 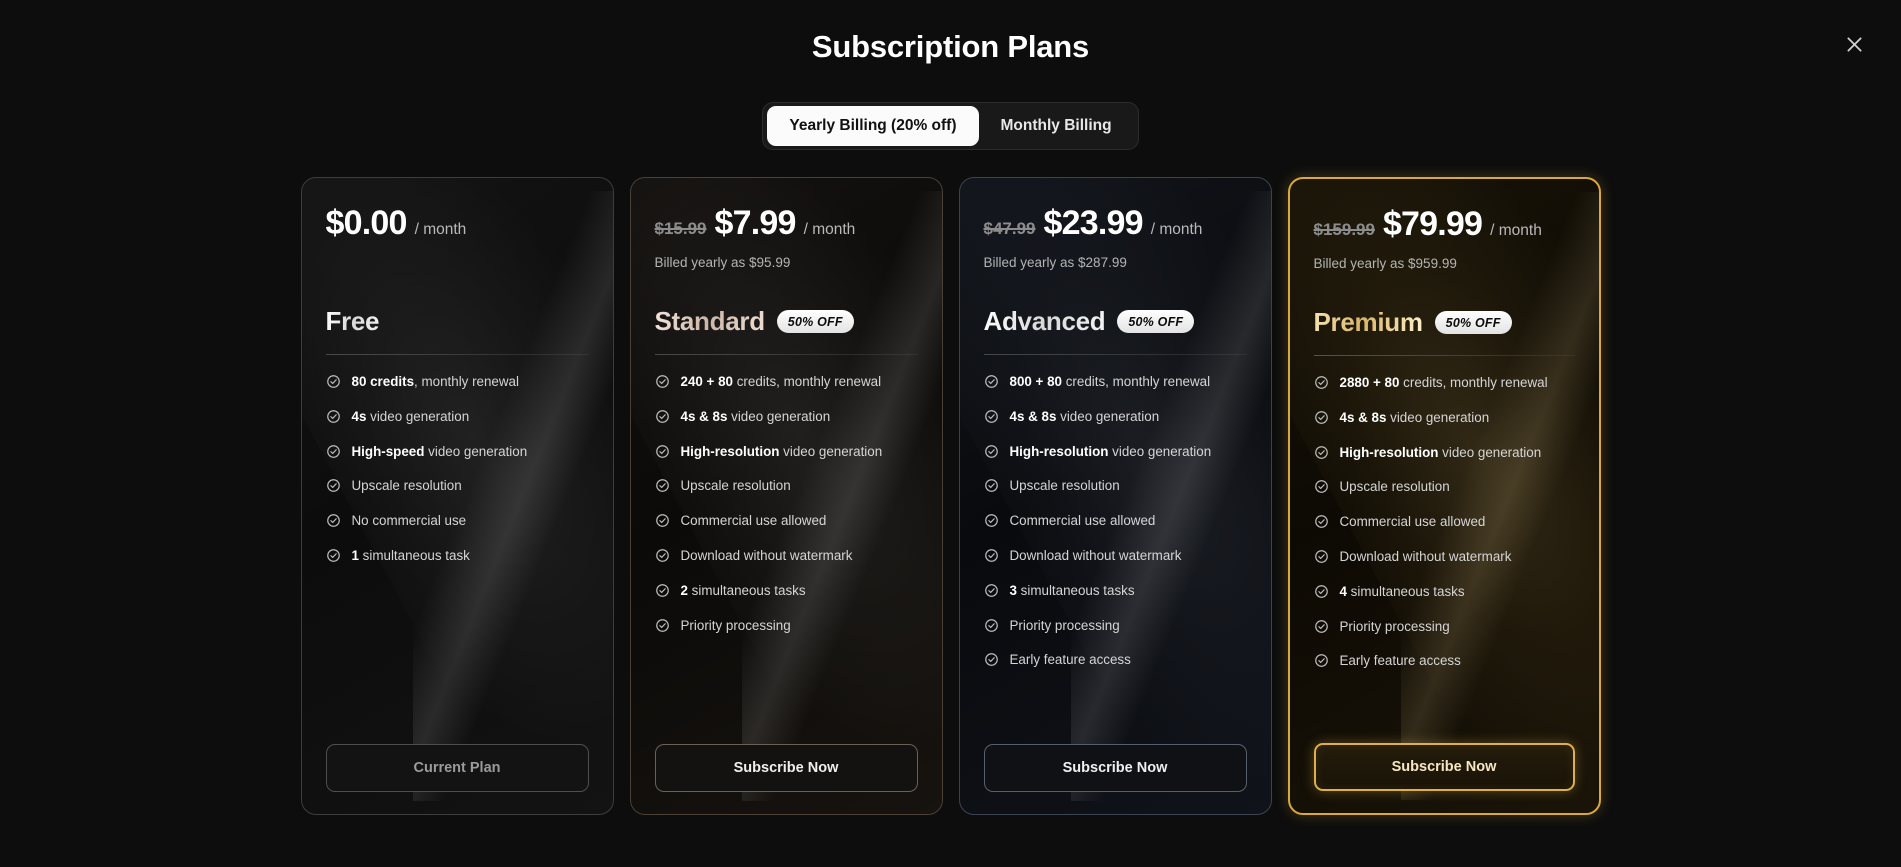 I want to click on feature-rest: simultaneous task, so click(x=414, y=555).